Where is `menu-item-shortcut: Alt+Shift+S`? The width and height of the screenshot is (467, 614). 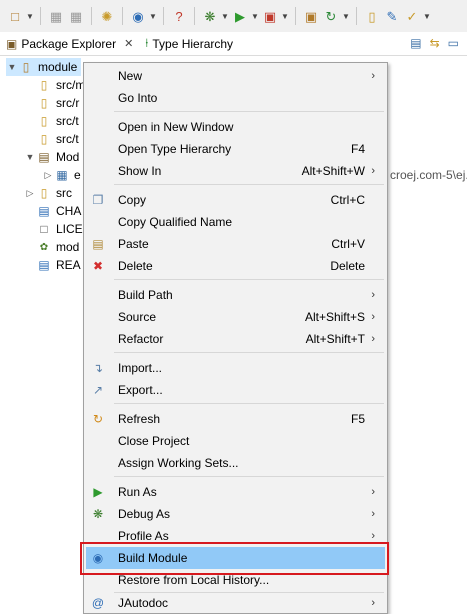
menu-item-shortcut: Alt+Shift+S is located at coordinates (334, 317).